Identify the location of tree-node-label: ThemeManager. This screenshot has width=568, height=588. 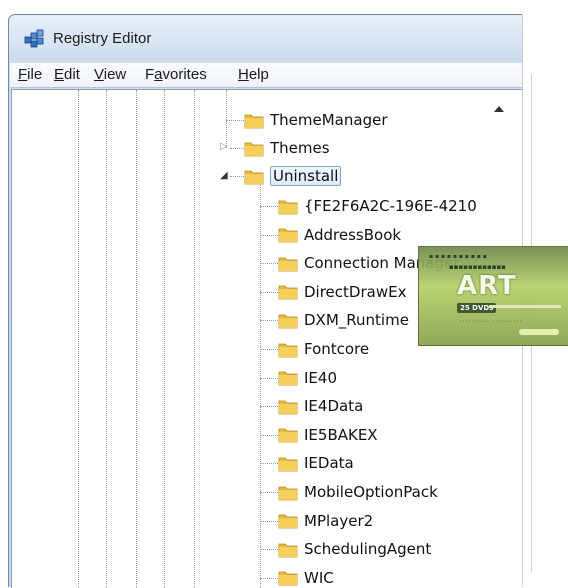
(329, 120).